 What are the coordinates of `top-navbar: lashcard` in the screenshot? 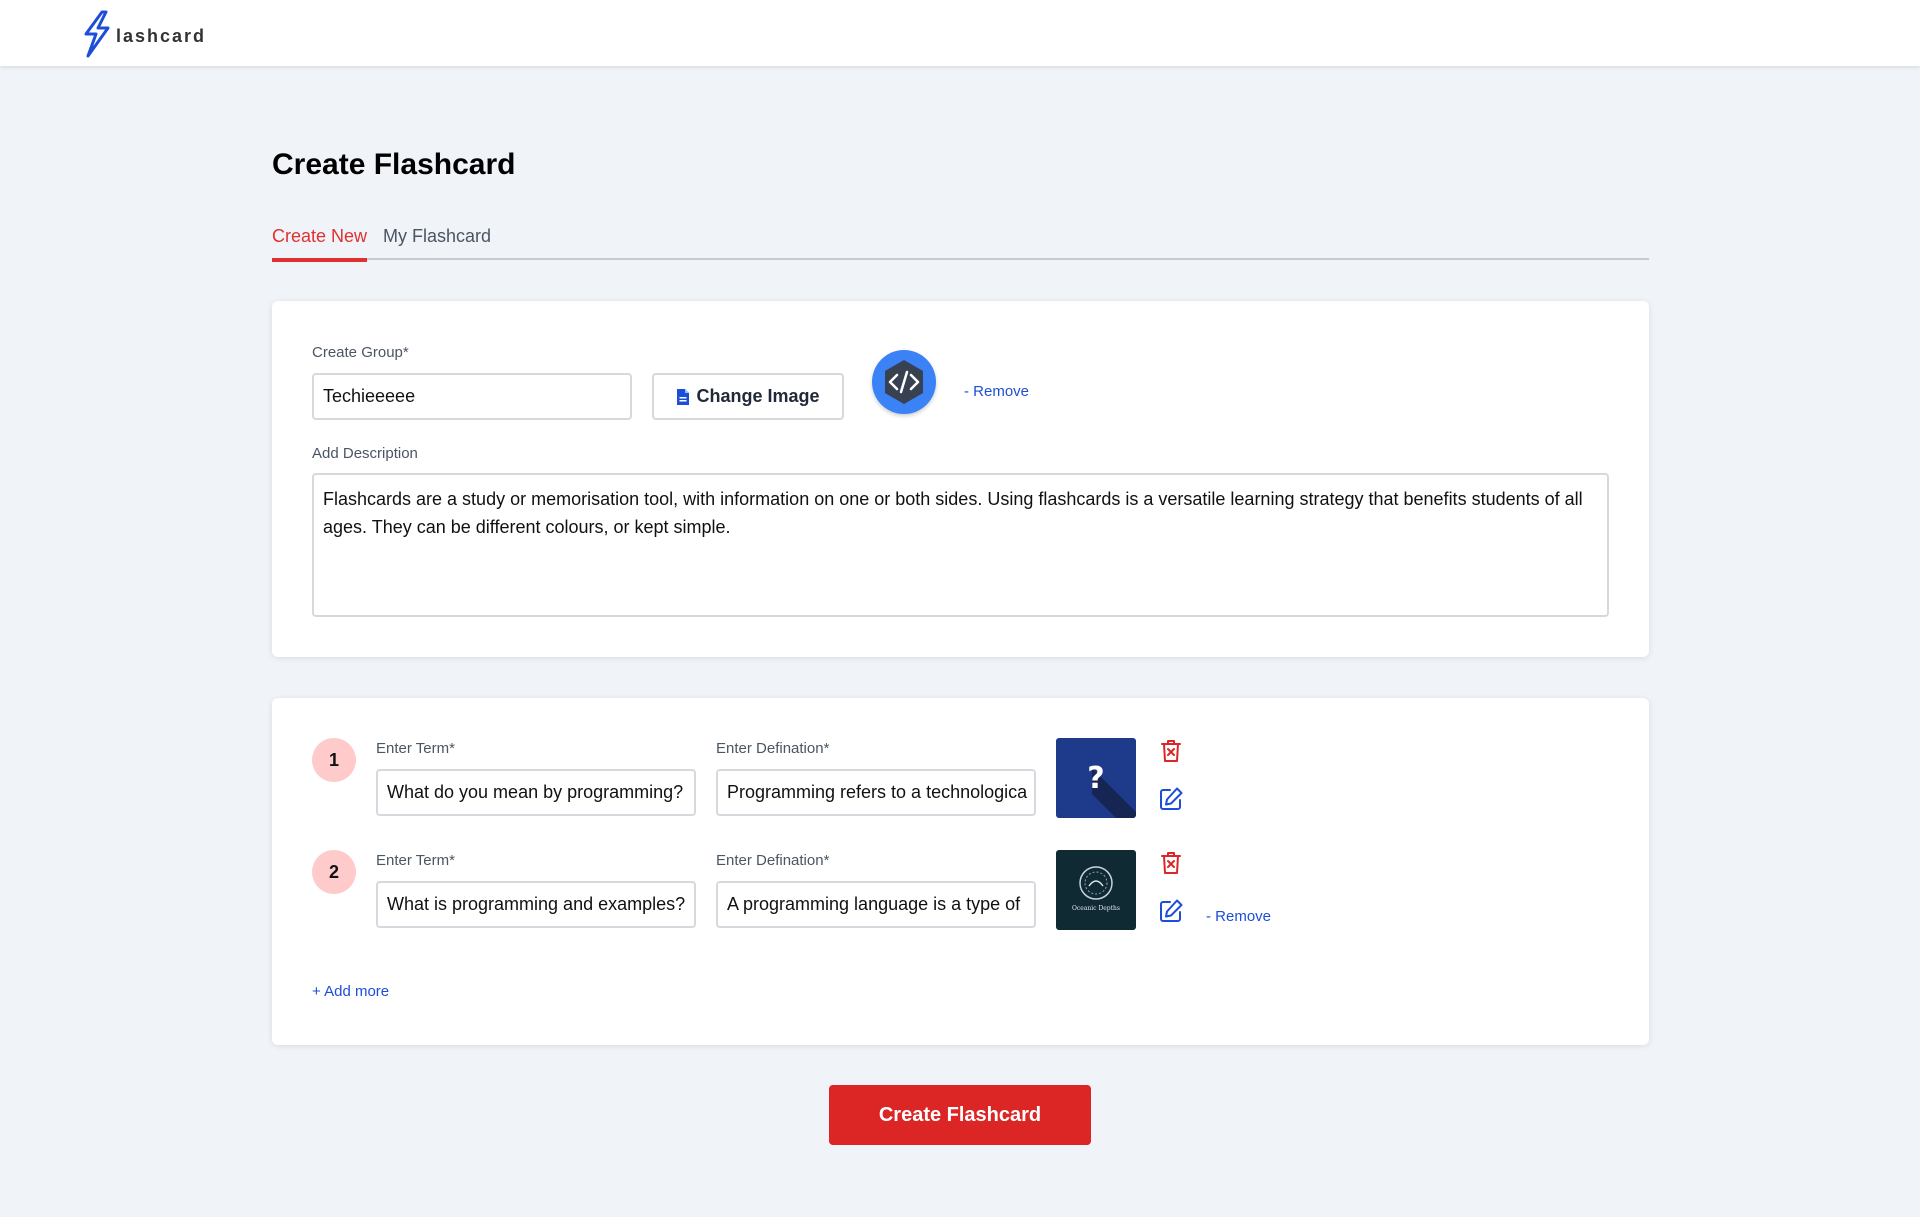 It's located at (960, 33).